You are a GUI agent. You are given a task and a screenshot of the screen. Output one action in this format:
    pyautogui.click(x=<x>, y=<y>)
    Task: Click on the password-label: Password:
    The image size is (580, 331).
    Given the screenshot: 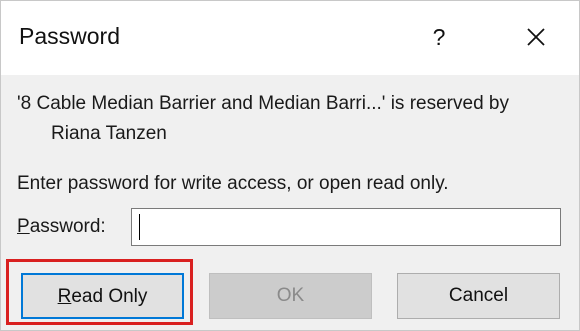 What is the action you would take?
    pyautogui.click(x=61, y=227)
    